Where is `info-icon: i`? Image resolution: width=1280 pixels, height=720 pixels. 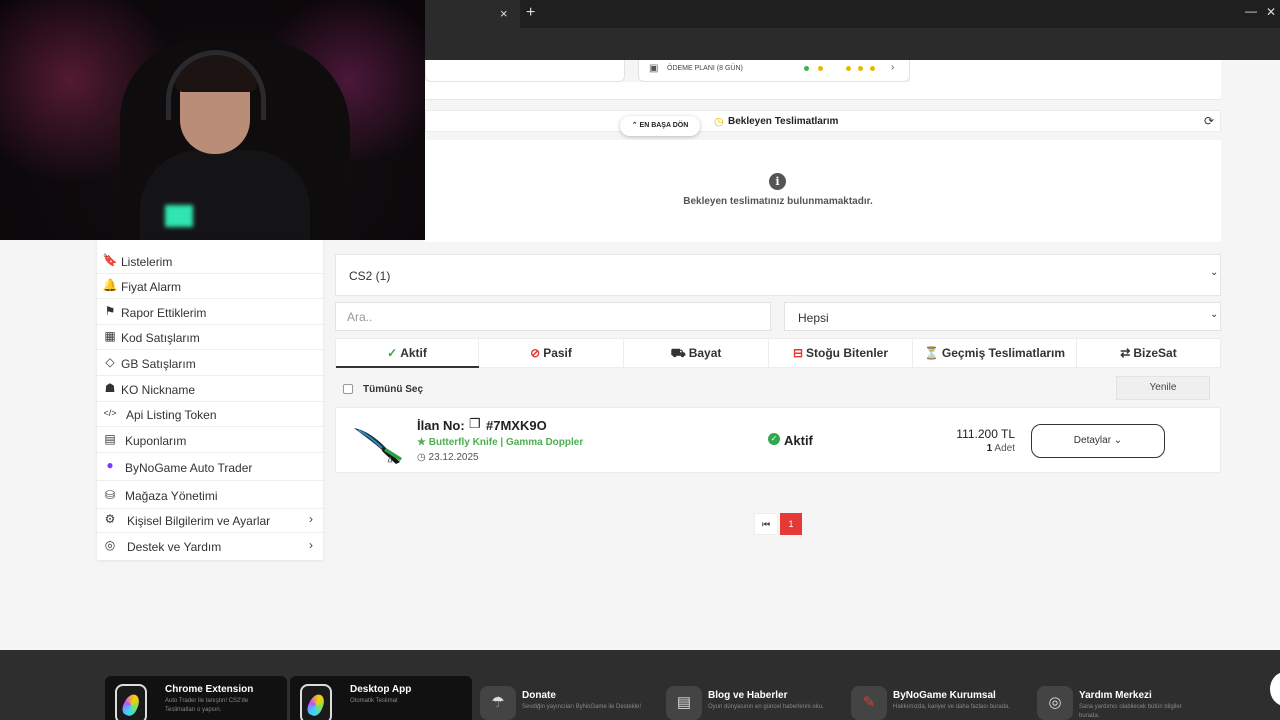
info-icon: i is located at coordinates (777, 181).